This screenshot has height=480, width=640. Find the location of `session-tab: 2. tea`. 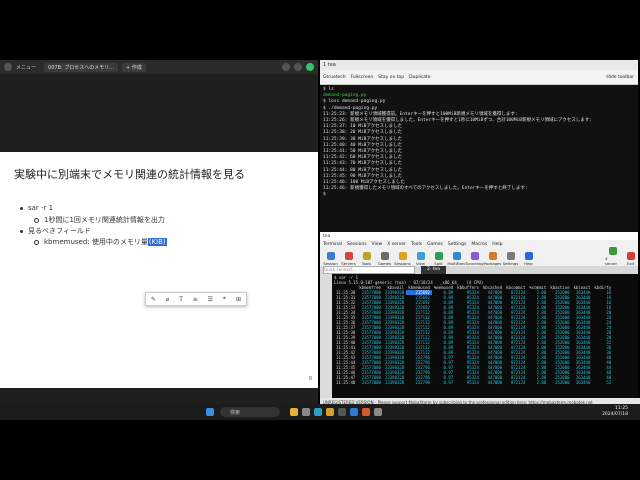

session-tab: 2. tea is located at coordinates (434, 270).